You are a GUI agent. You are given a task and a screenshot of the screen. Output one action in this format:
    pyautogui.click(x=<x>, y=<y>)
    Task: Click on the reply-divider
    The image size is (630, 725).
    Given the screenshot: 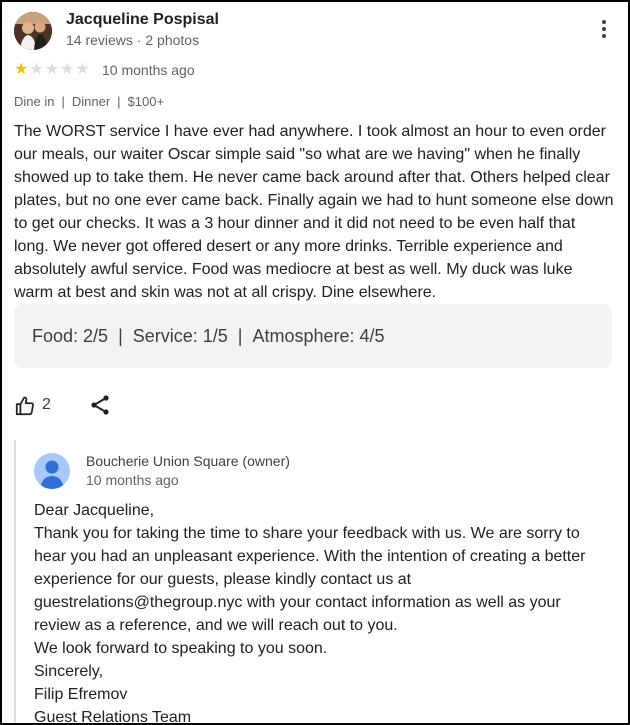 What is the action you would take?
    pyautogui.click(x=15, y=581)
    